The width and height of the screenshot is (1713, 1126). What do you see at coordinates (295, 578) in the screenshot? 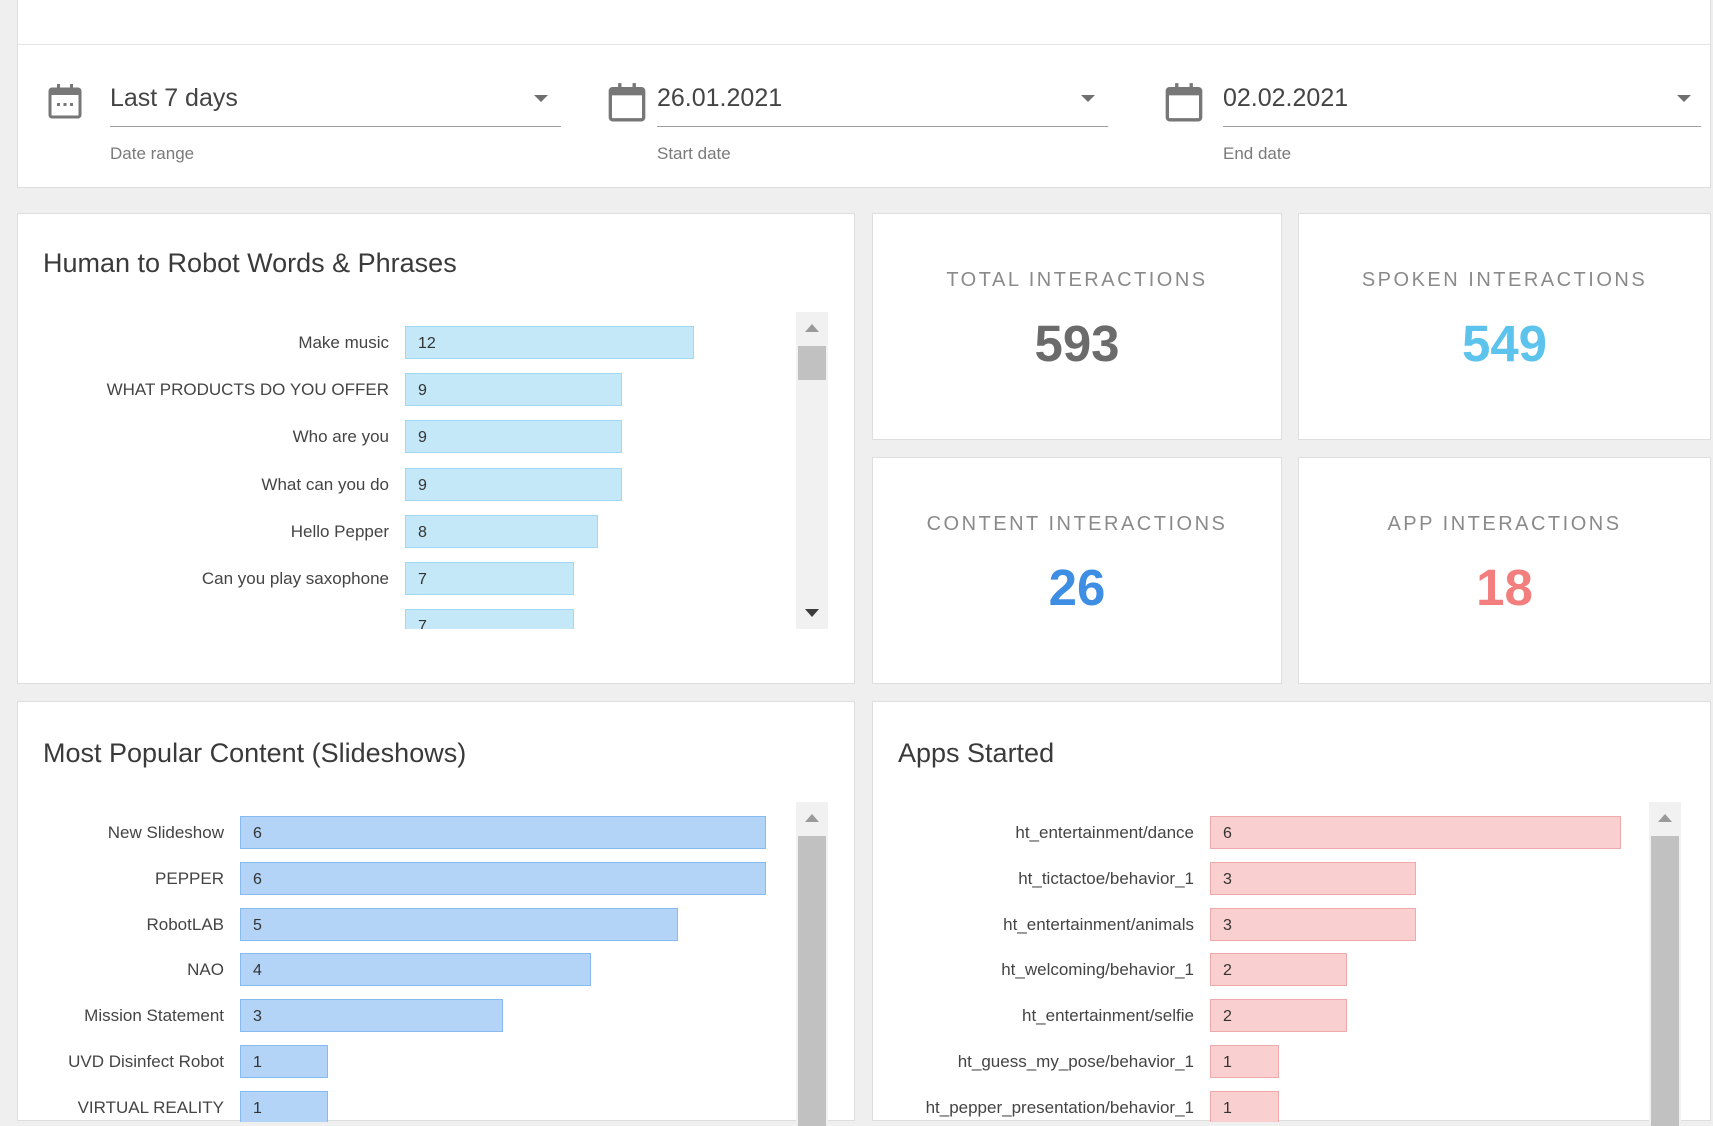
I see `bar-label: Can you play saxophone` at bounding box center [295, 578].